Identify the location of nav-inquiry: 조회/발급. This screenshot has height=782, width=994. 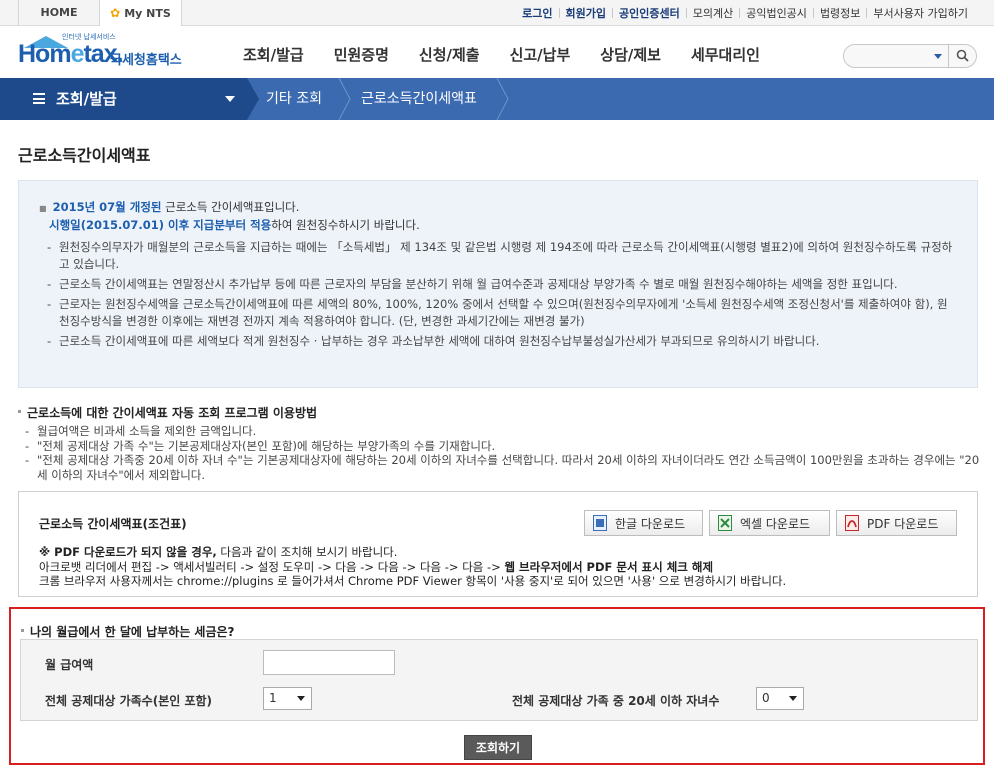
(273, 52).